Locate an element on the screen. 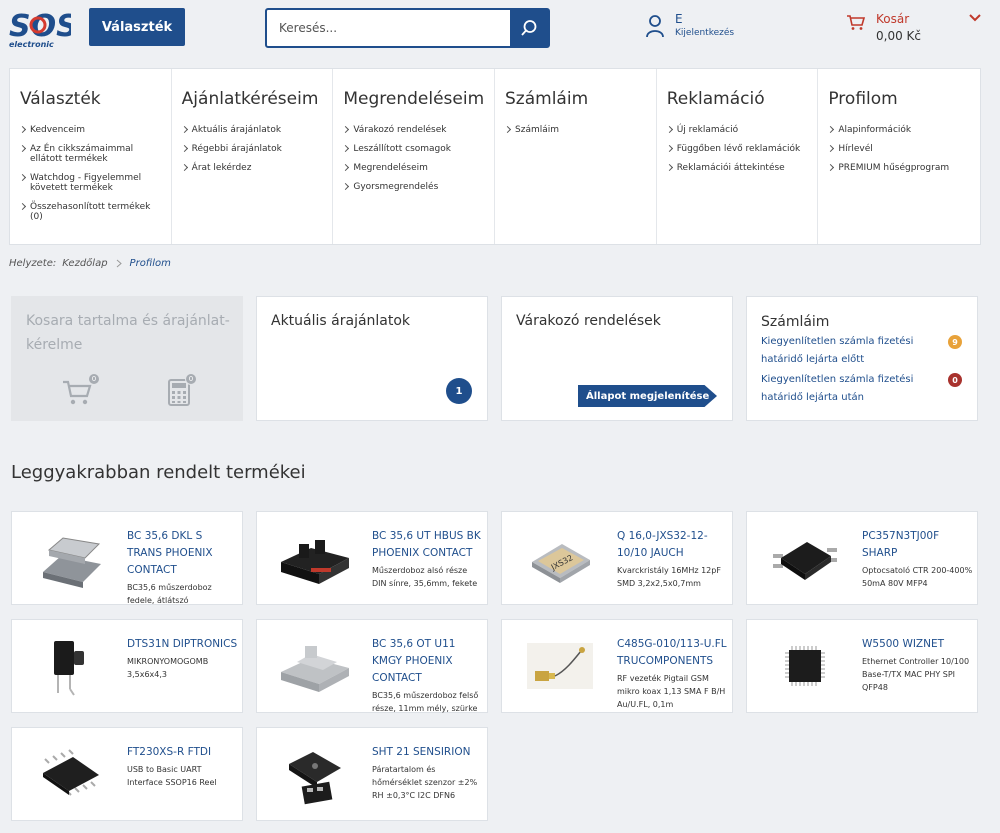 The height and width of the screenshot is (833, 1000). menu-item: Aktuális árajánlatok is located at coordinates (257, 130).